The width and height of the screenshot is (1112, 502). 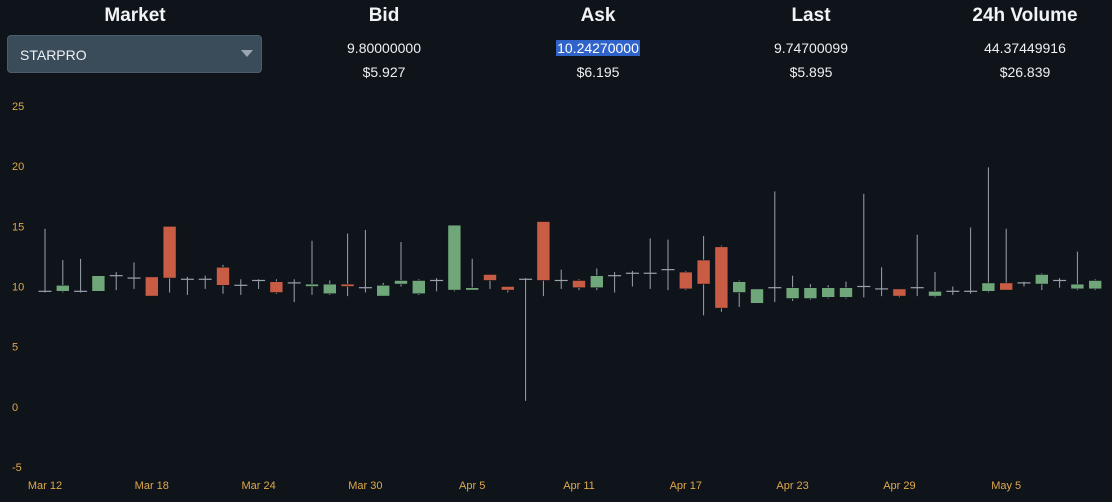 What do you see at coordinates (384, 72) in the screenshot?
I see `bid-usd-value: $5.927` at bounding box center [384, 72].